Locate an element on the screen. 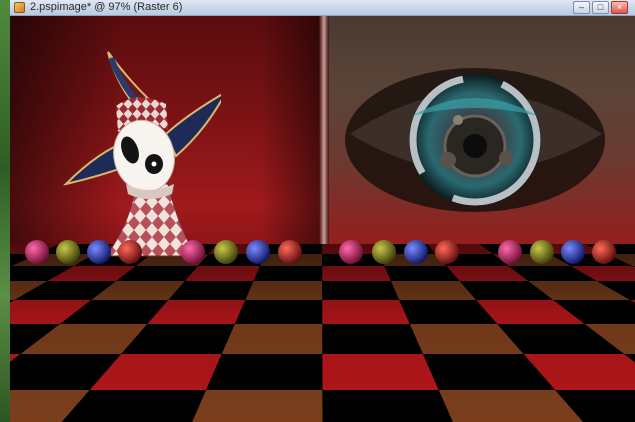  mechanical-eye is located at coordinates (475, 140).